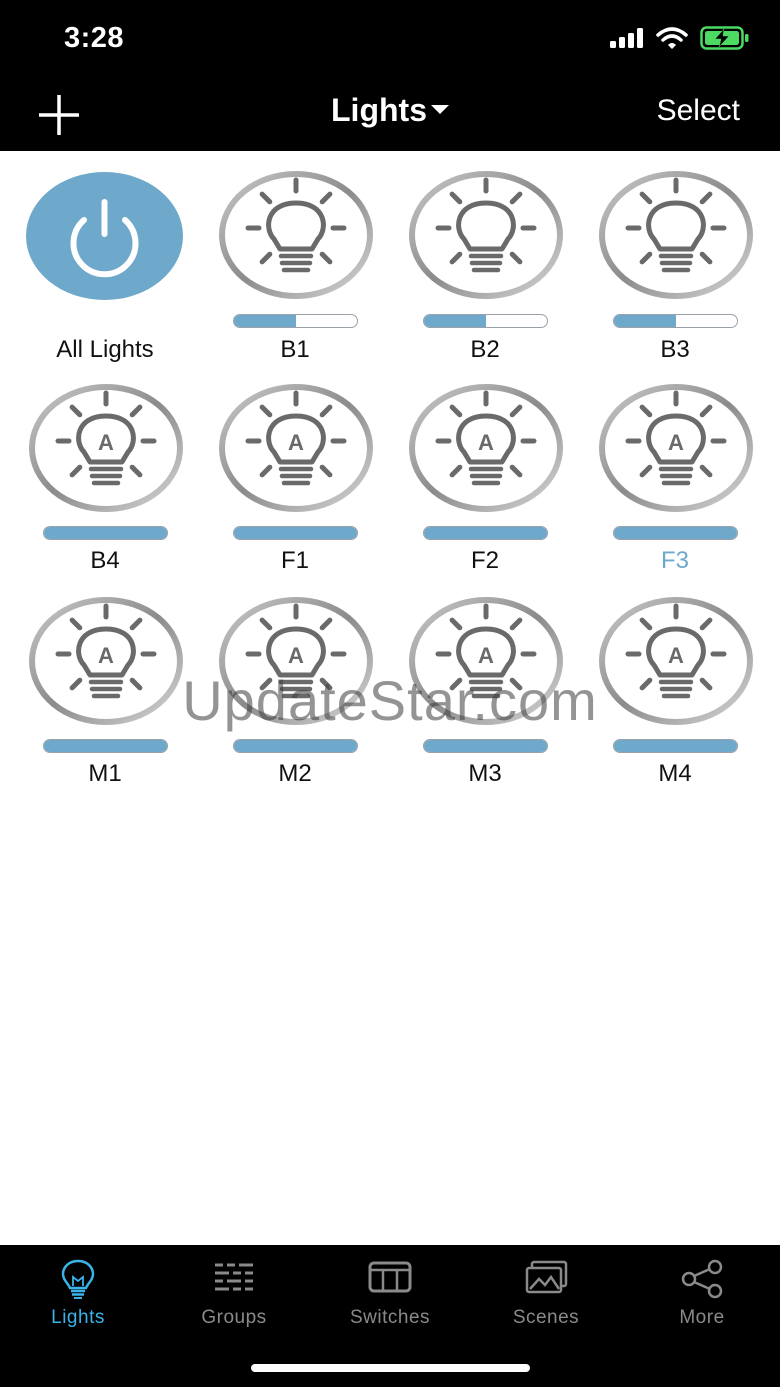 Image resolution: width=780 pixels, height=1387 pixels. Describe the element at coordinates (439, 110) in the screenshot. I see `caret-down-icon` at that location.